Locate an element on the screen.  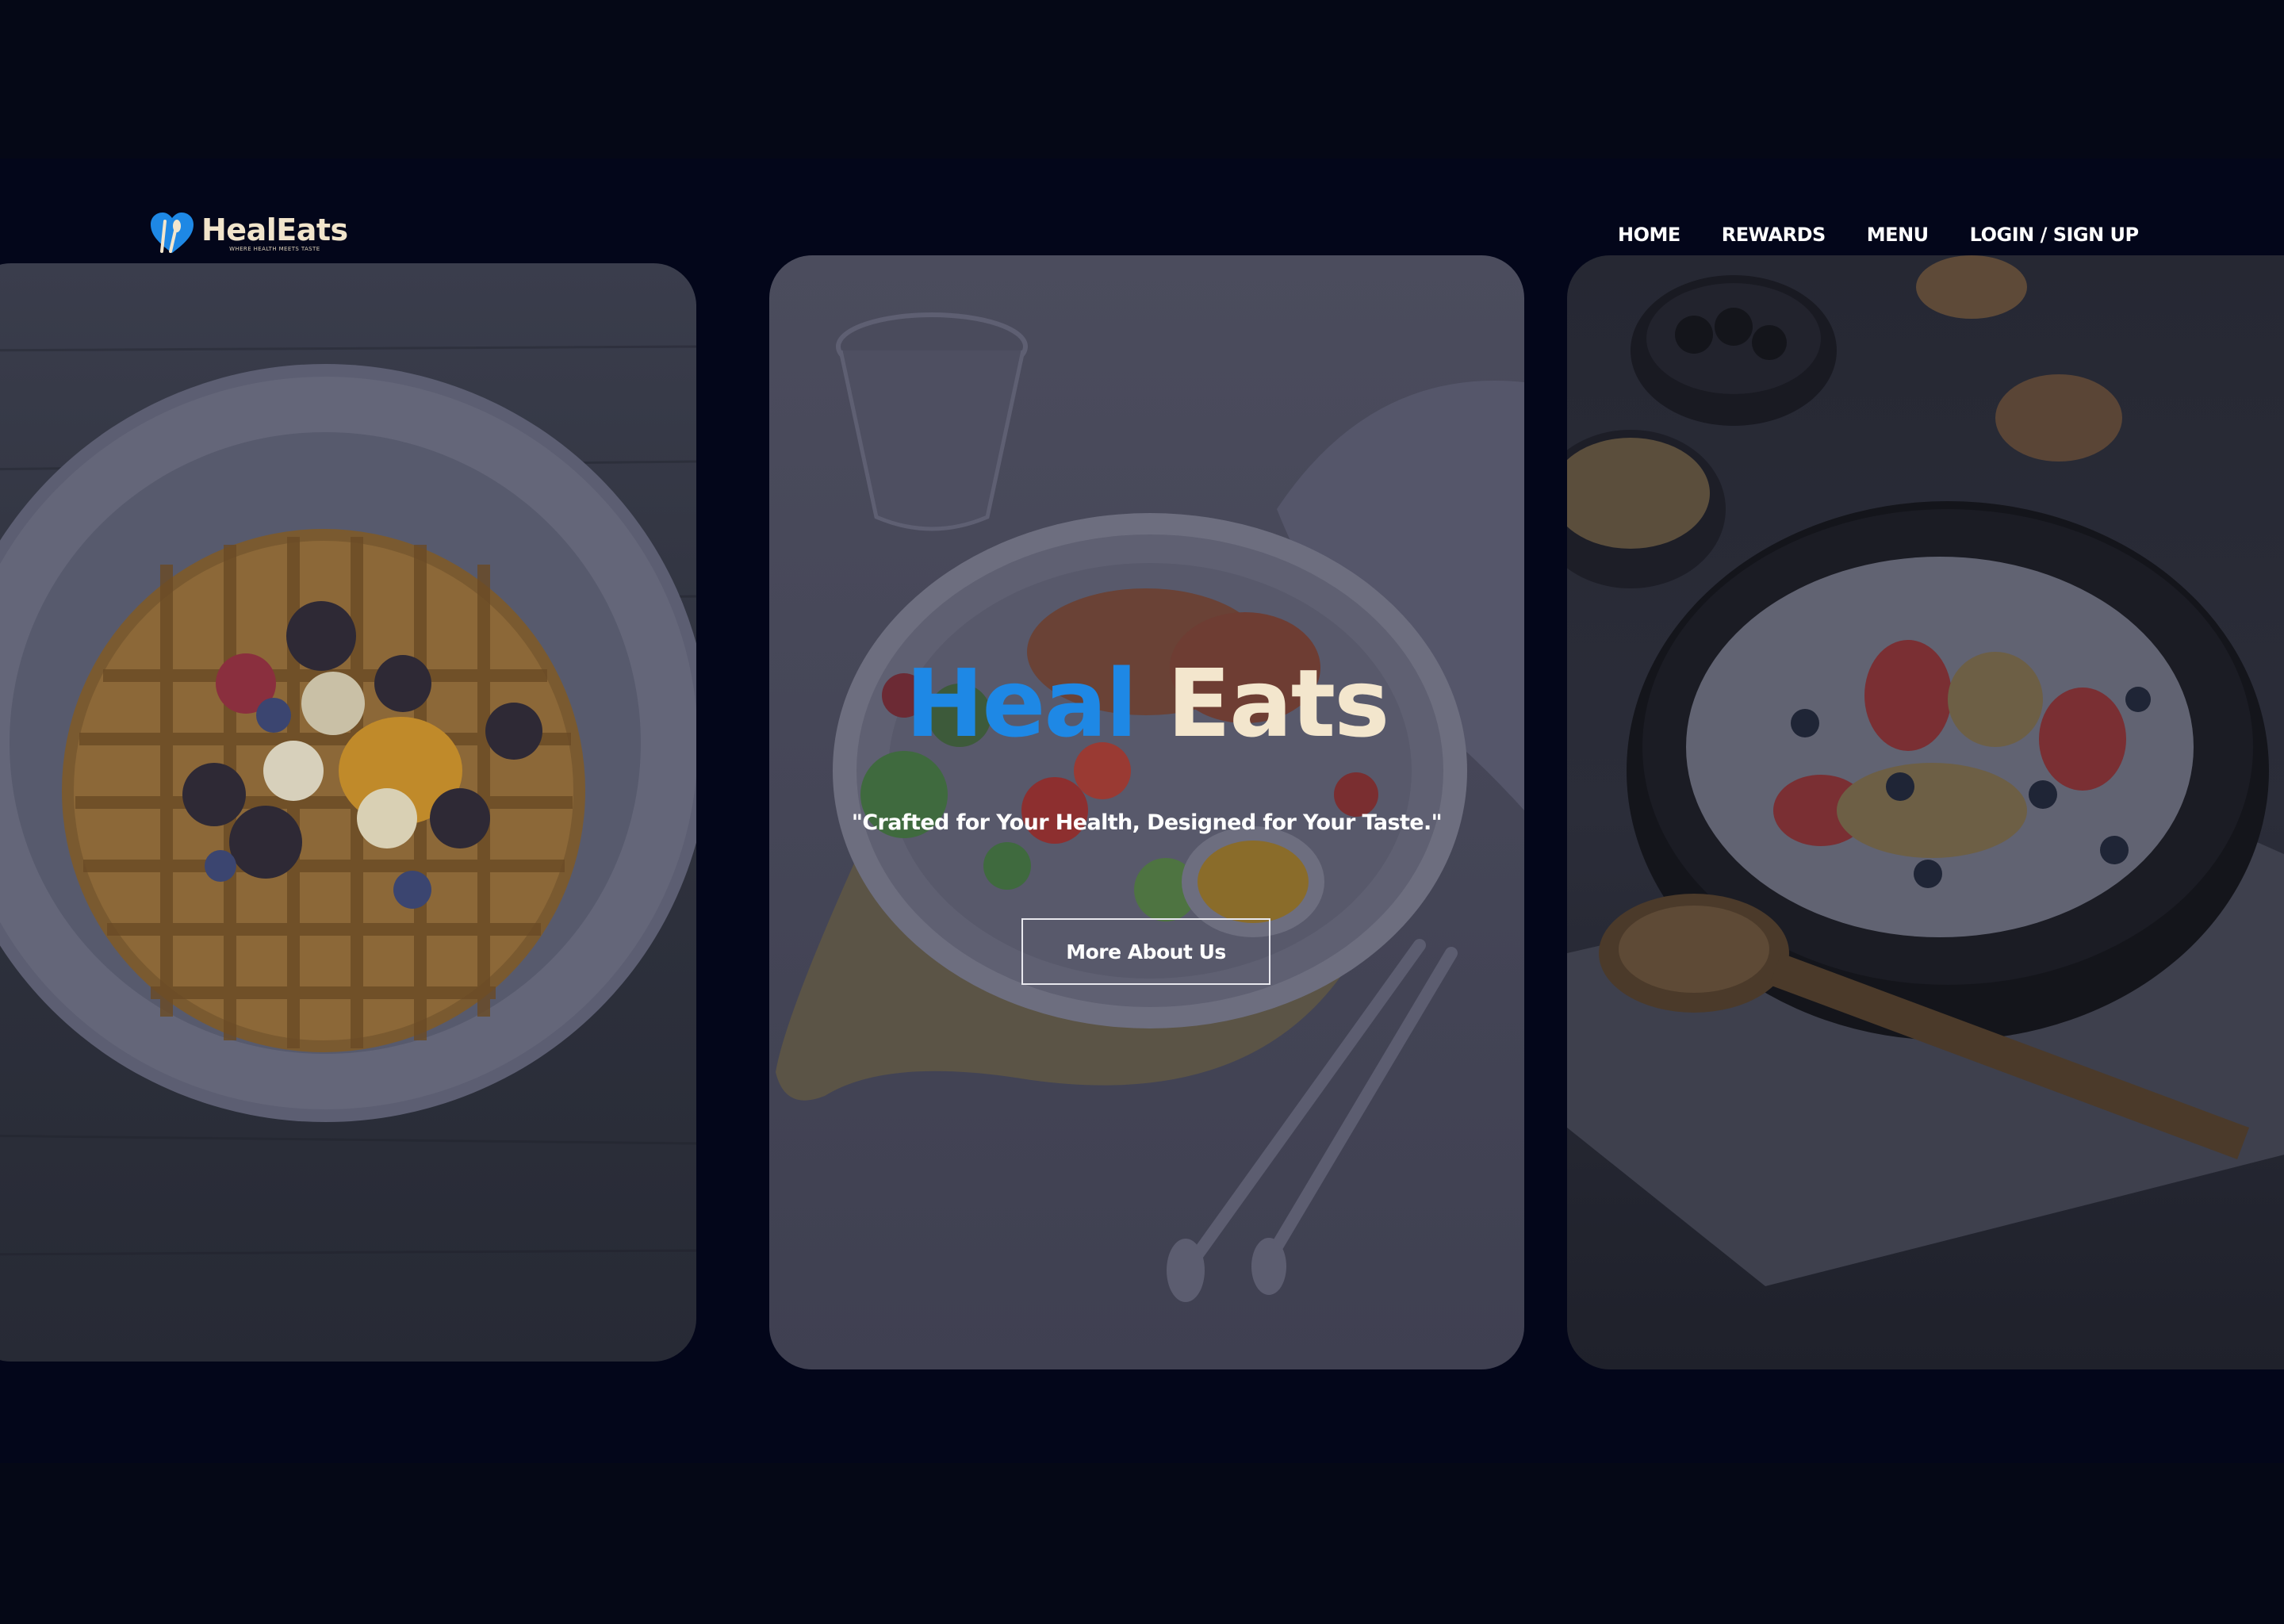
nav-rewards: REWARDS is located at coordinates (1774, 235).